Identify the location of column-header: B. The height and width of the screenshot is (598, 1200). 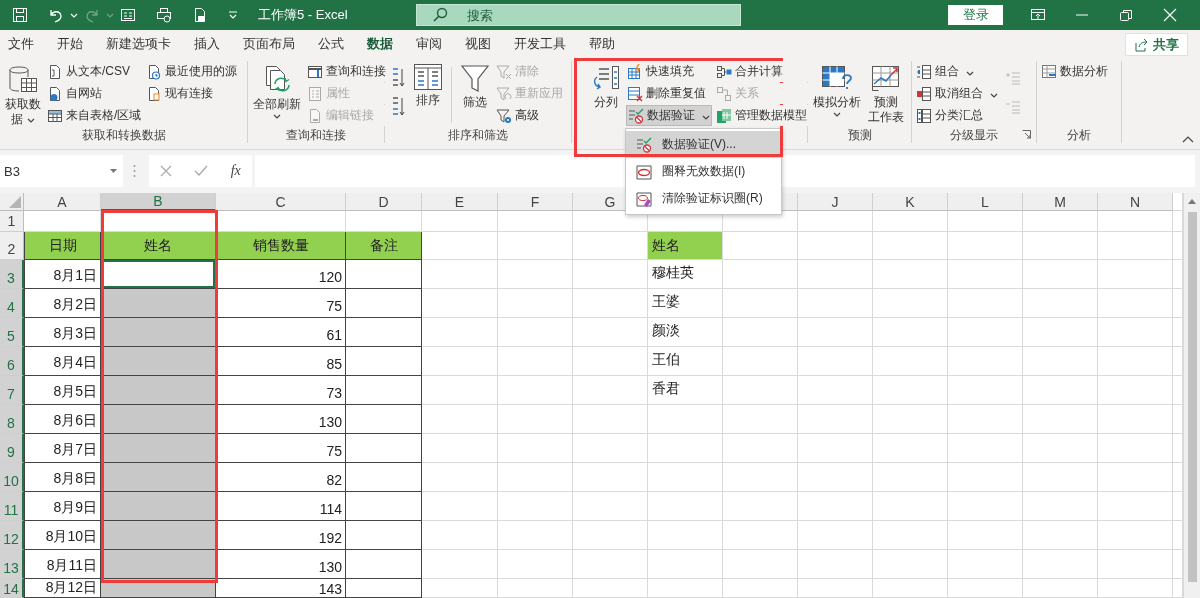
(158, 202).